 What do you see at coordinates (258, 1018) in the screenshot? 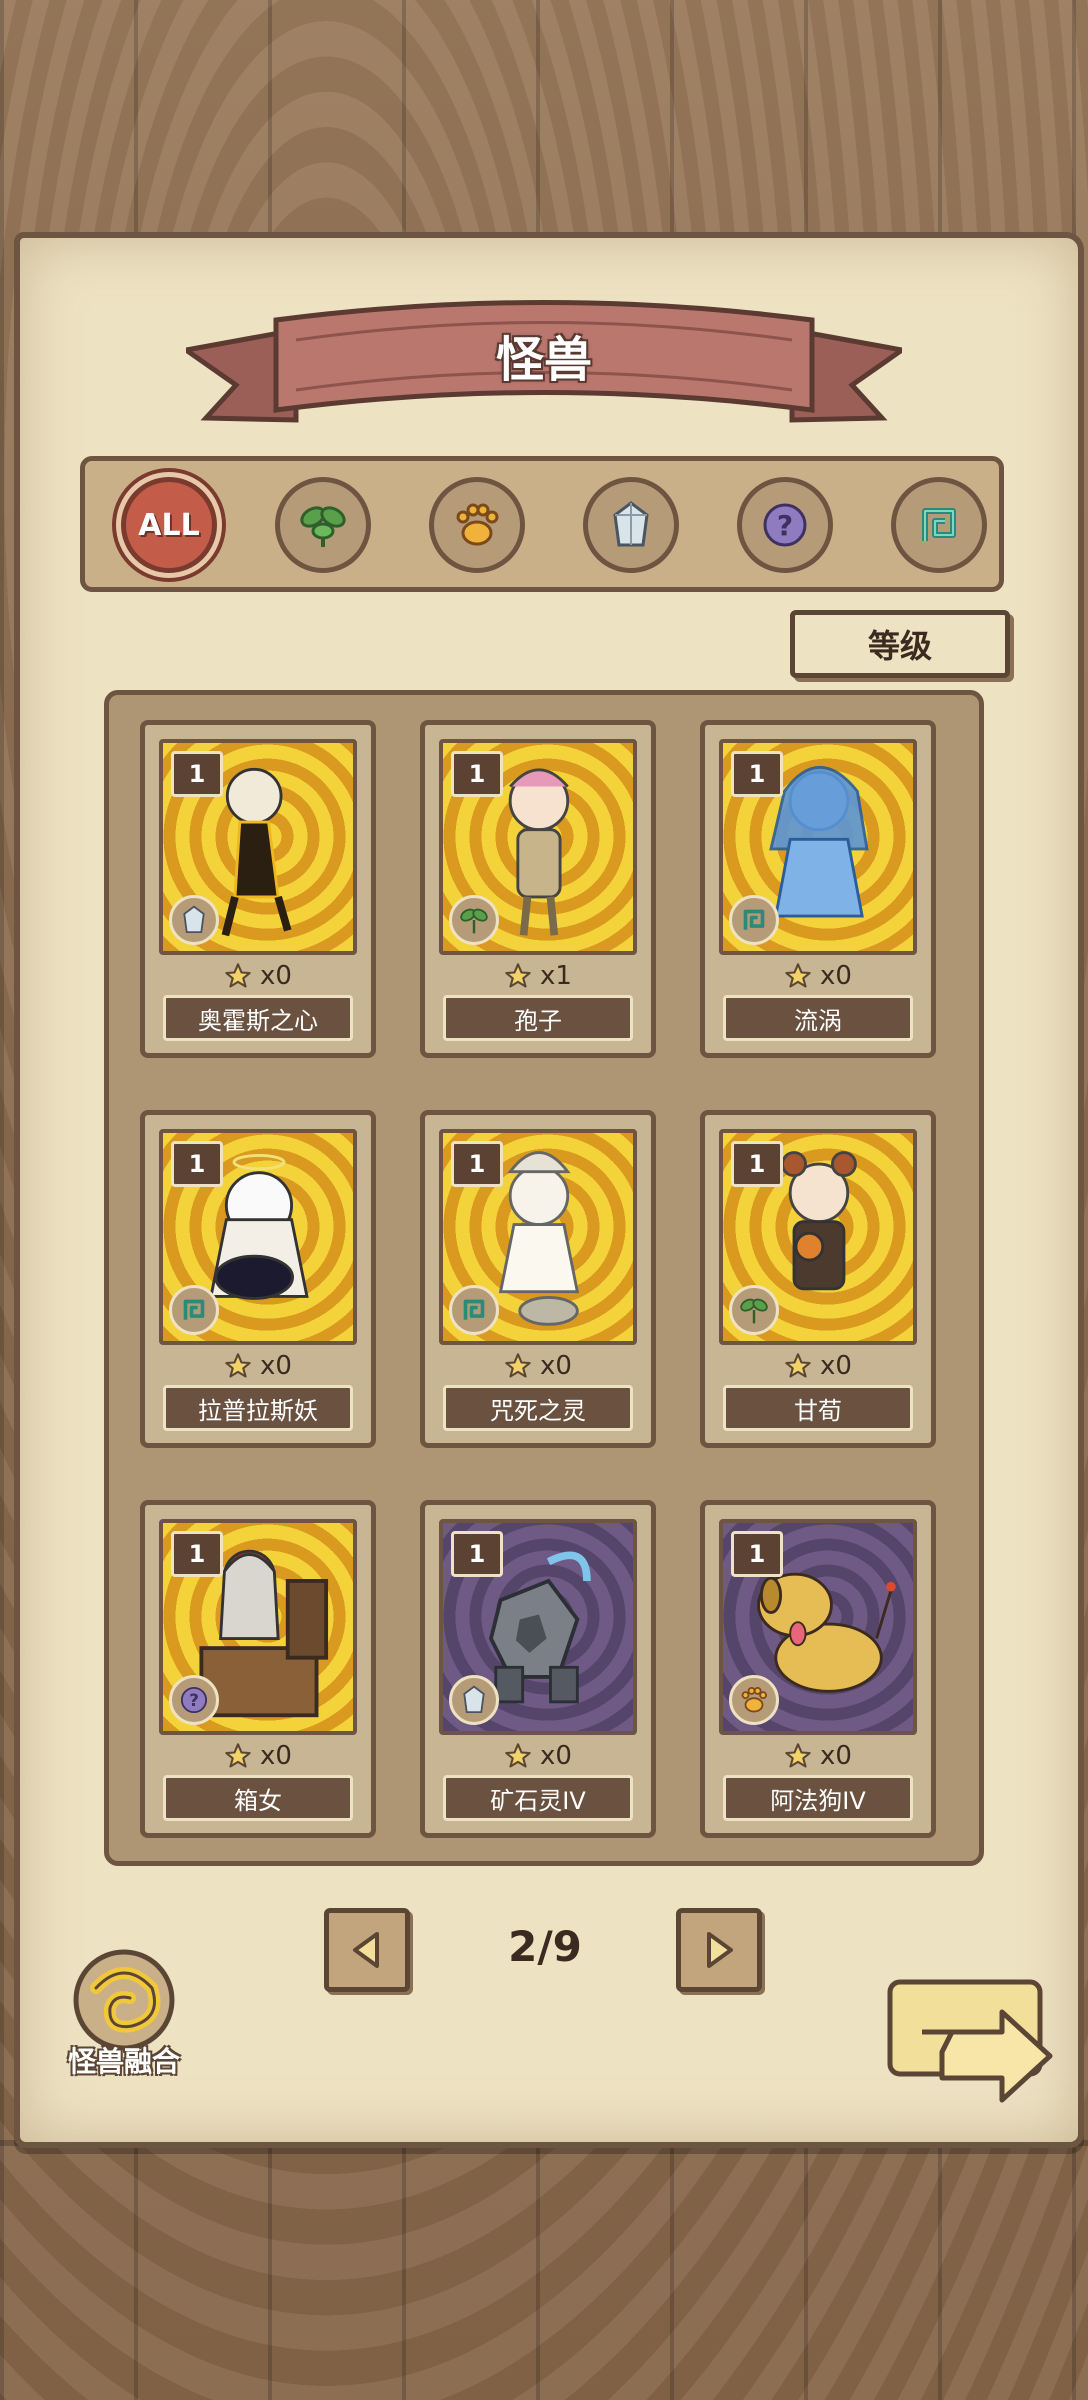
I see `monster-name: 奥霍斯之心` at bounding box center [258, 1018].